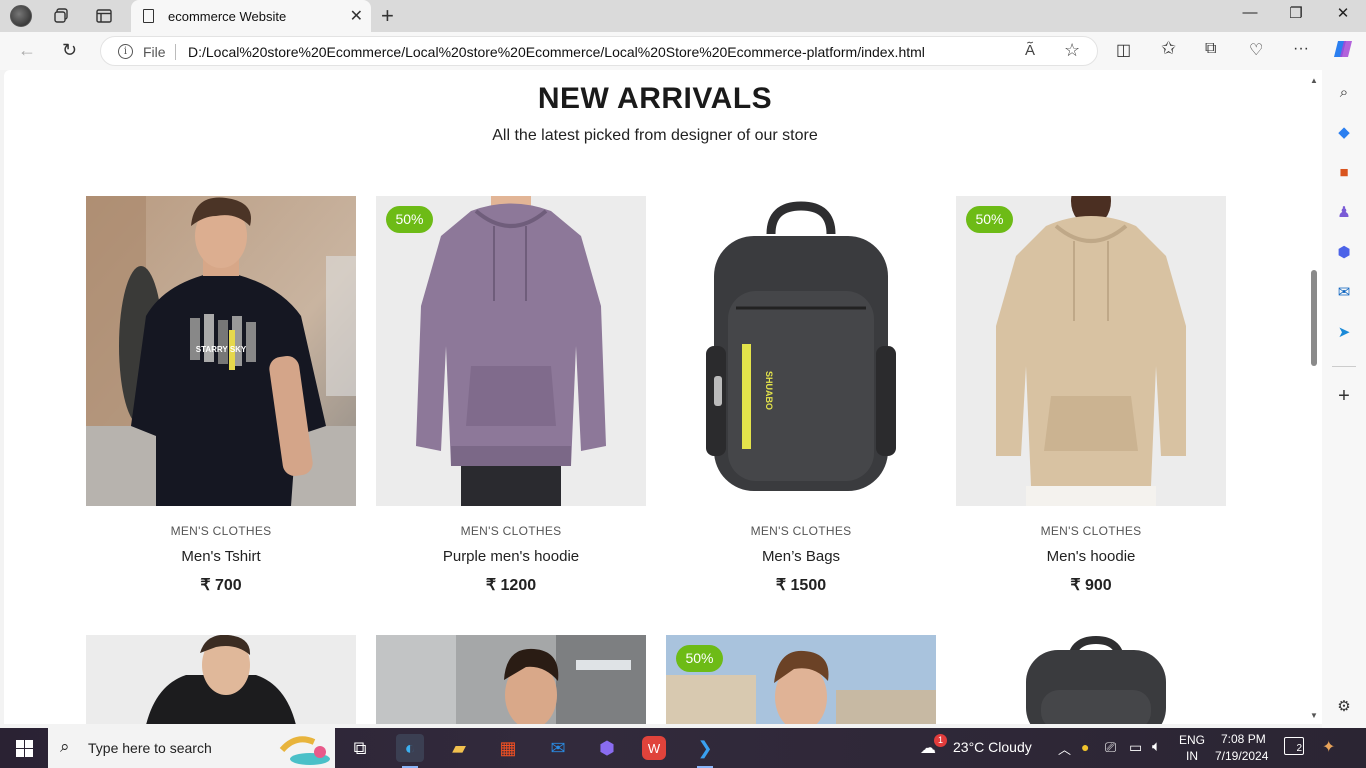  What do you see at coordinates (27, 50) in the screenshot?
I see `back-arrow-icon: ←` at bounding box center [27, 50].